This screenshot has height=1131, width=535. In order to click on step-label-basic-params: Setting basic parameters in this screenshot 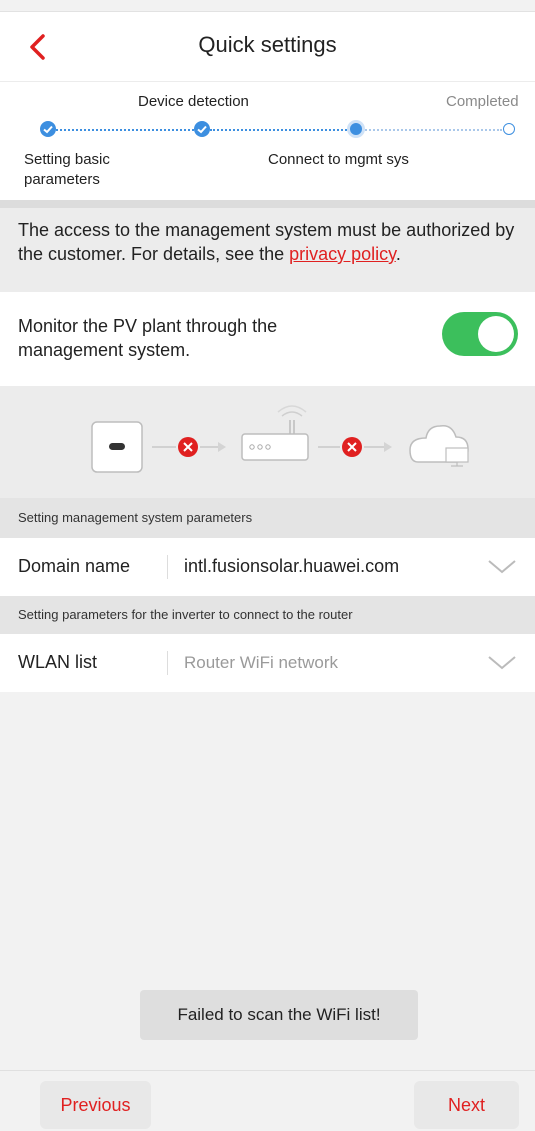, I will do `click(67, 169)`.